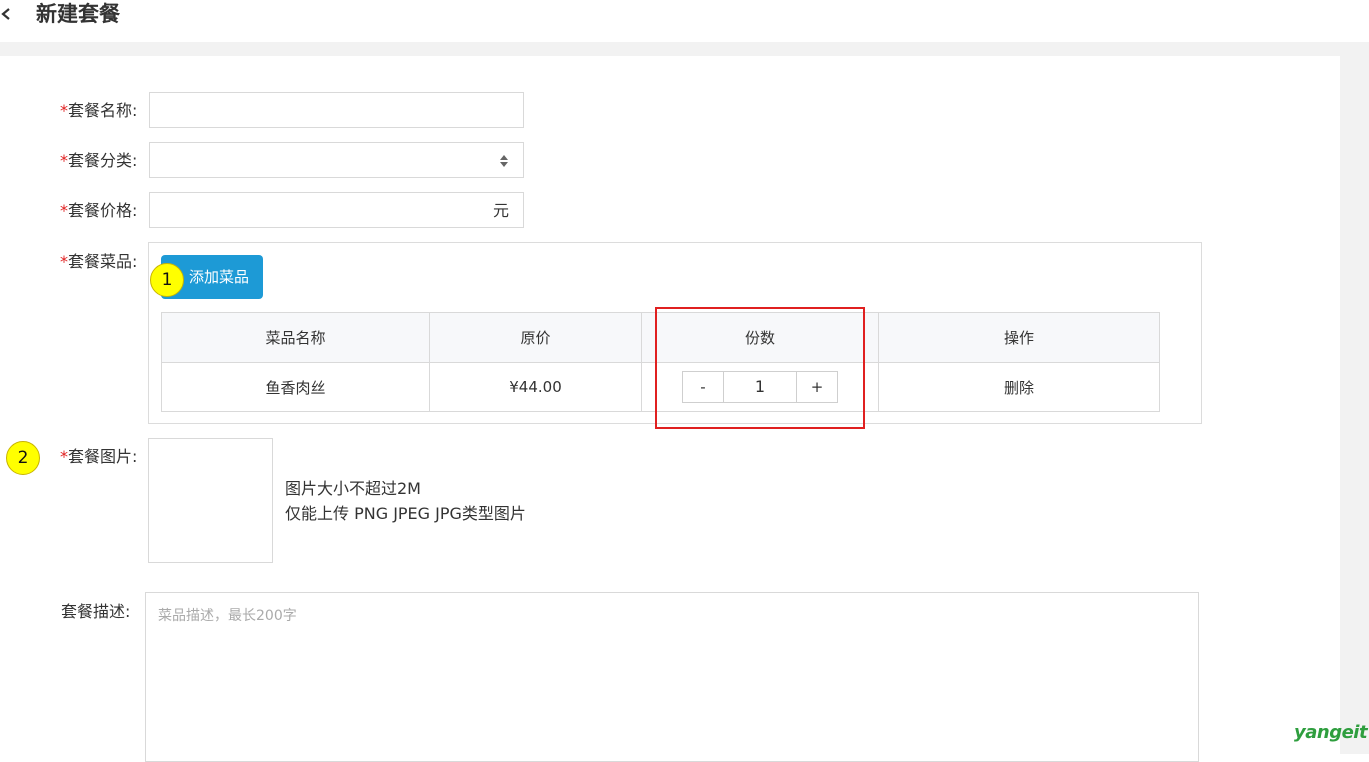  I want to click on column-header-action: 操作, so click(1019, 337).